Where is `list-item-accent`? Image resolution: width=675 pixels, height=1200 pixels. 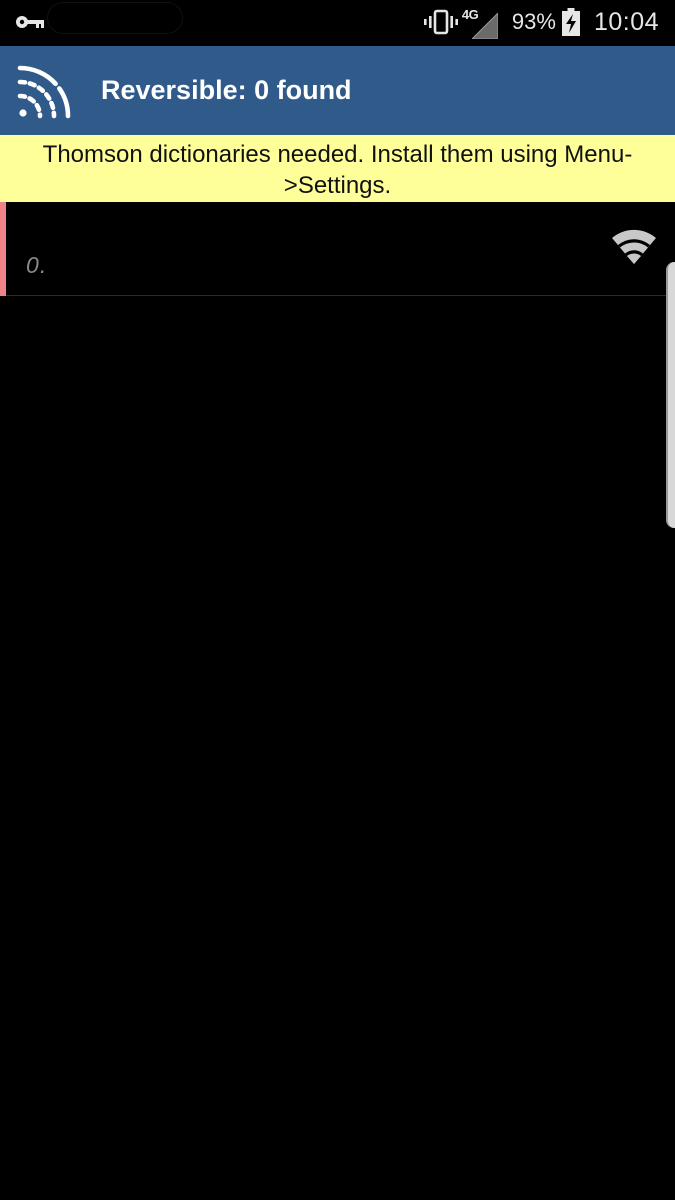
list-item-accent is located at coordinates (3, 249).